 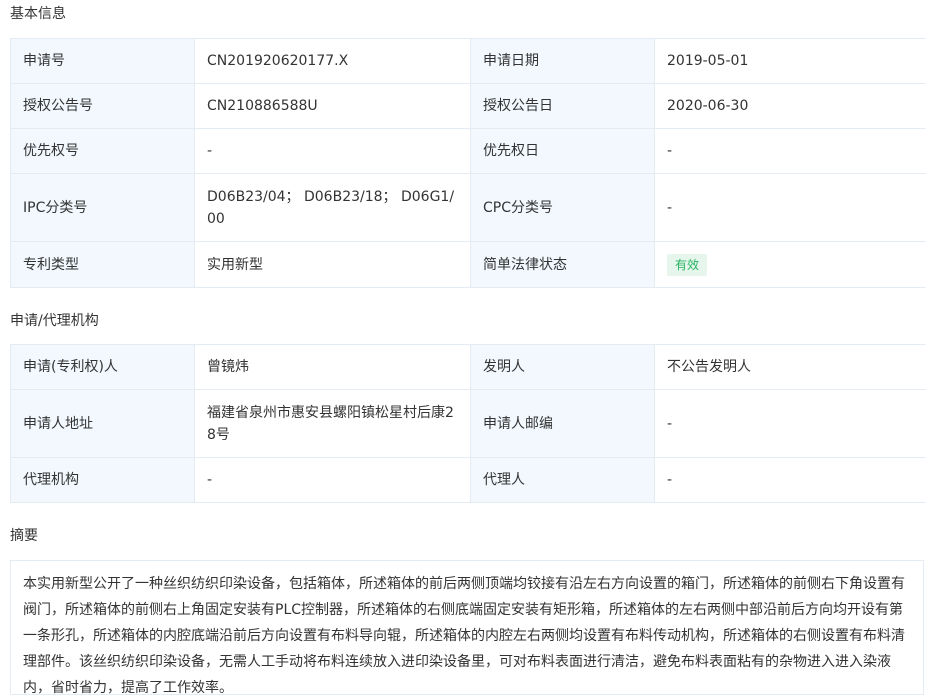 I want to click on table-row: 专利类型 实用新型 简单法律状态 有效, so click(x=468, y=264).